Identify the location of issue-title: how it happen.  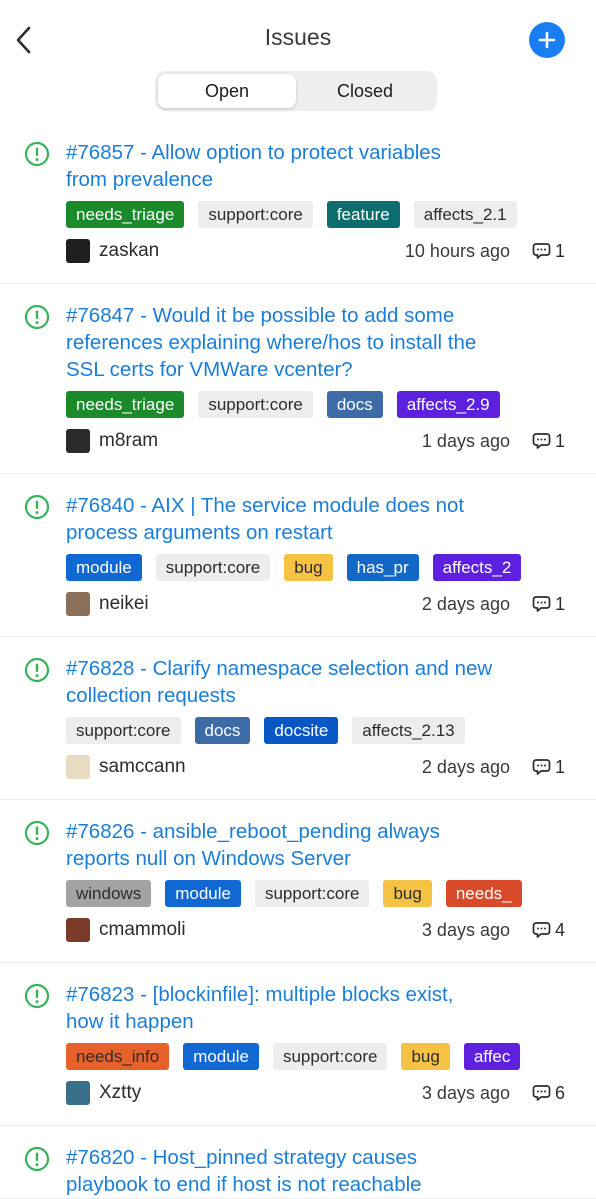
(317, 1021).